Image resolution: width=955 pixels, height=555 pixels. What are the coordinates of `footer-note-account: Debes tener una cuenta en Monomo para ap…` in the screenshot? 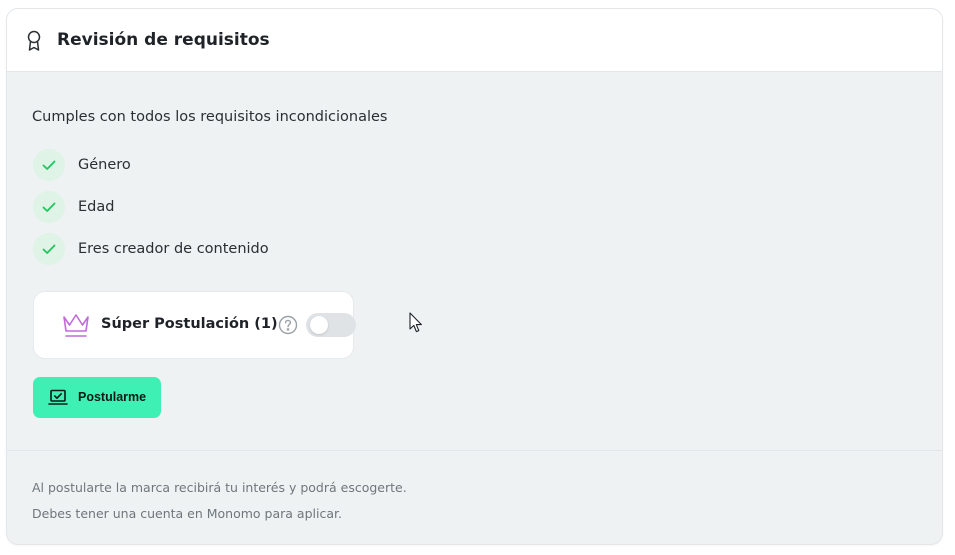 It's located at (187, 513).